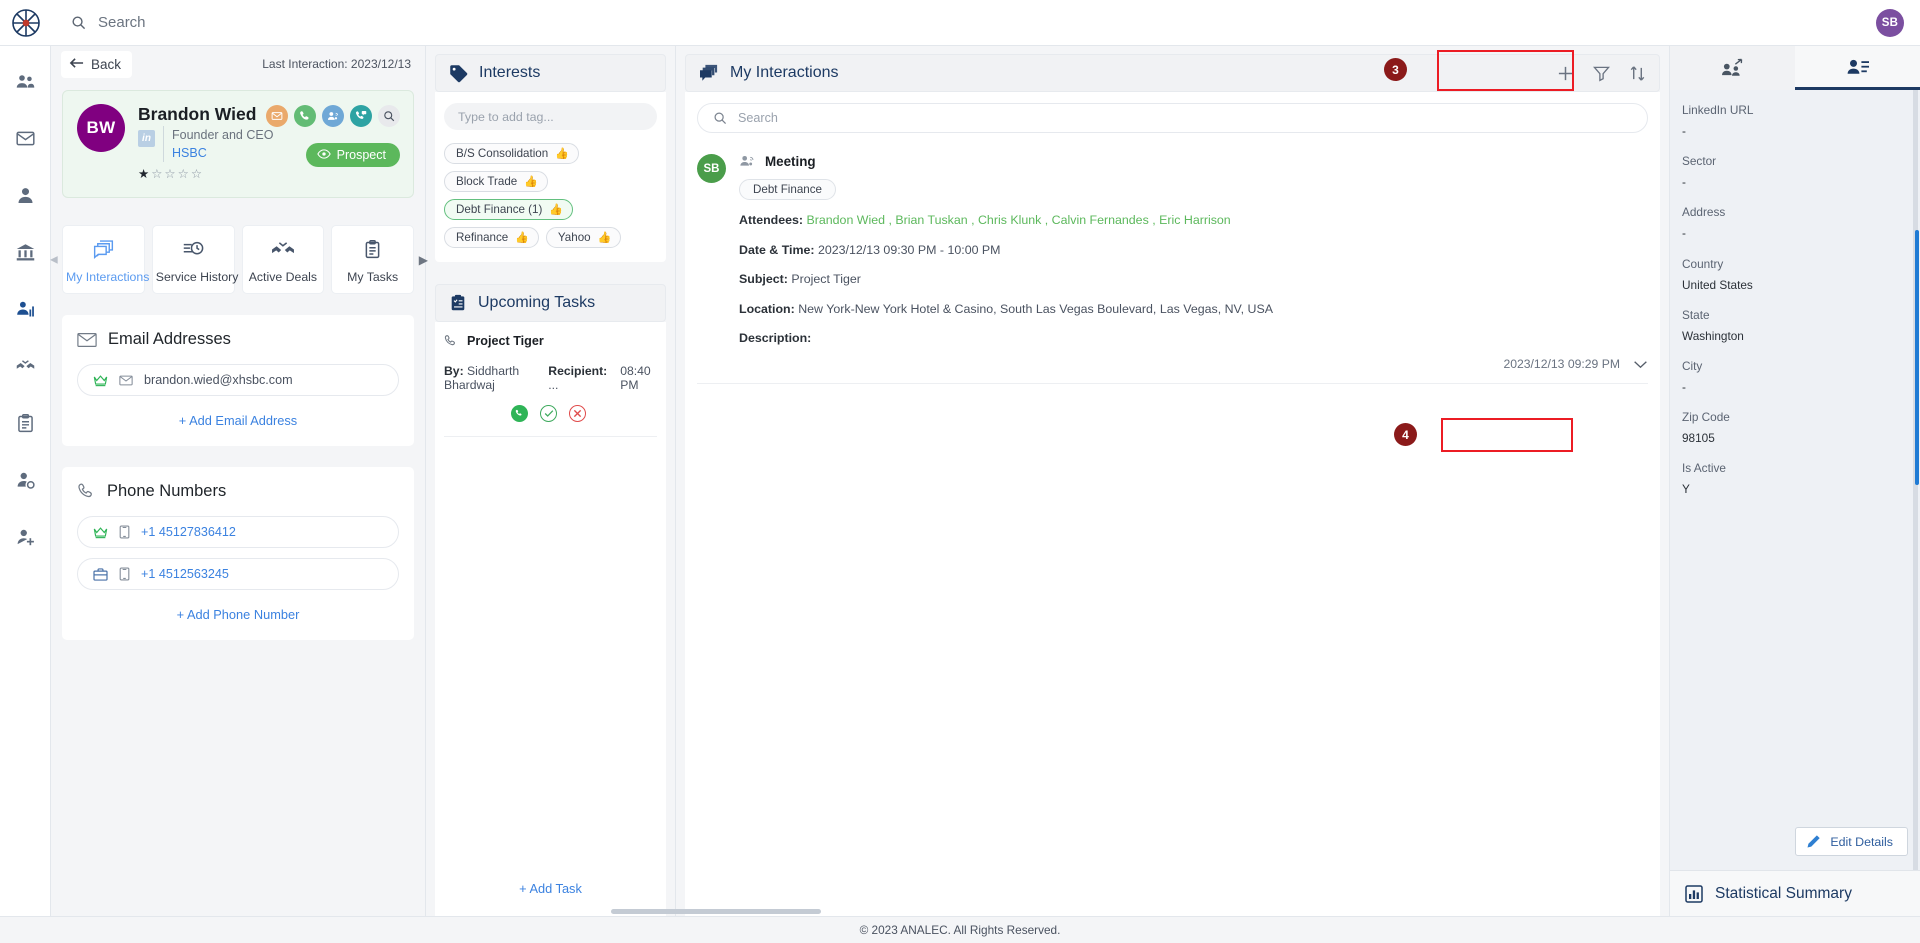  I want to click on edit-details-row: Edit Details, so click(1851, 841).